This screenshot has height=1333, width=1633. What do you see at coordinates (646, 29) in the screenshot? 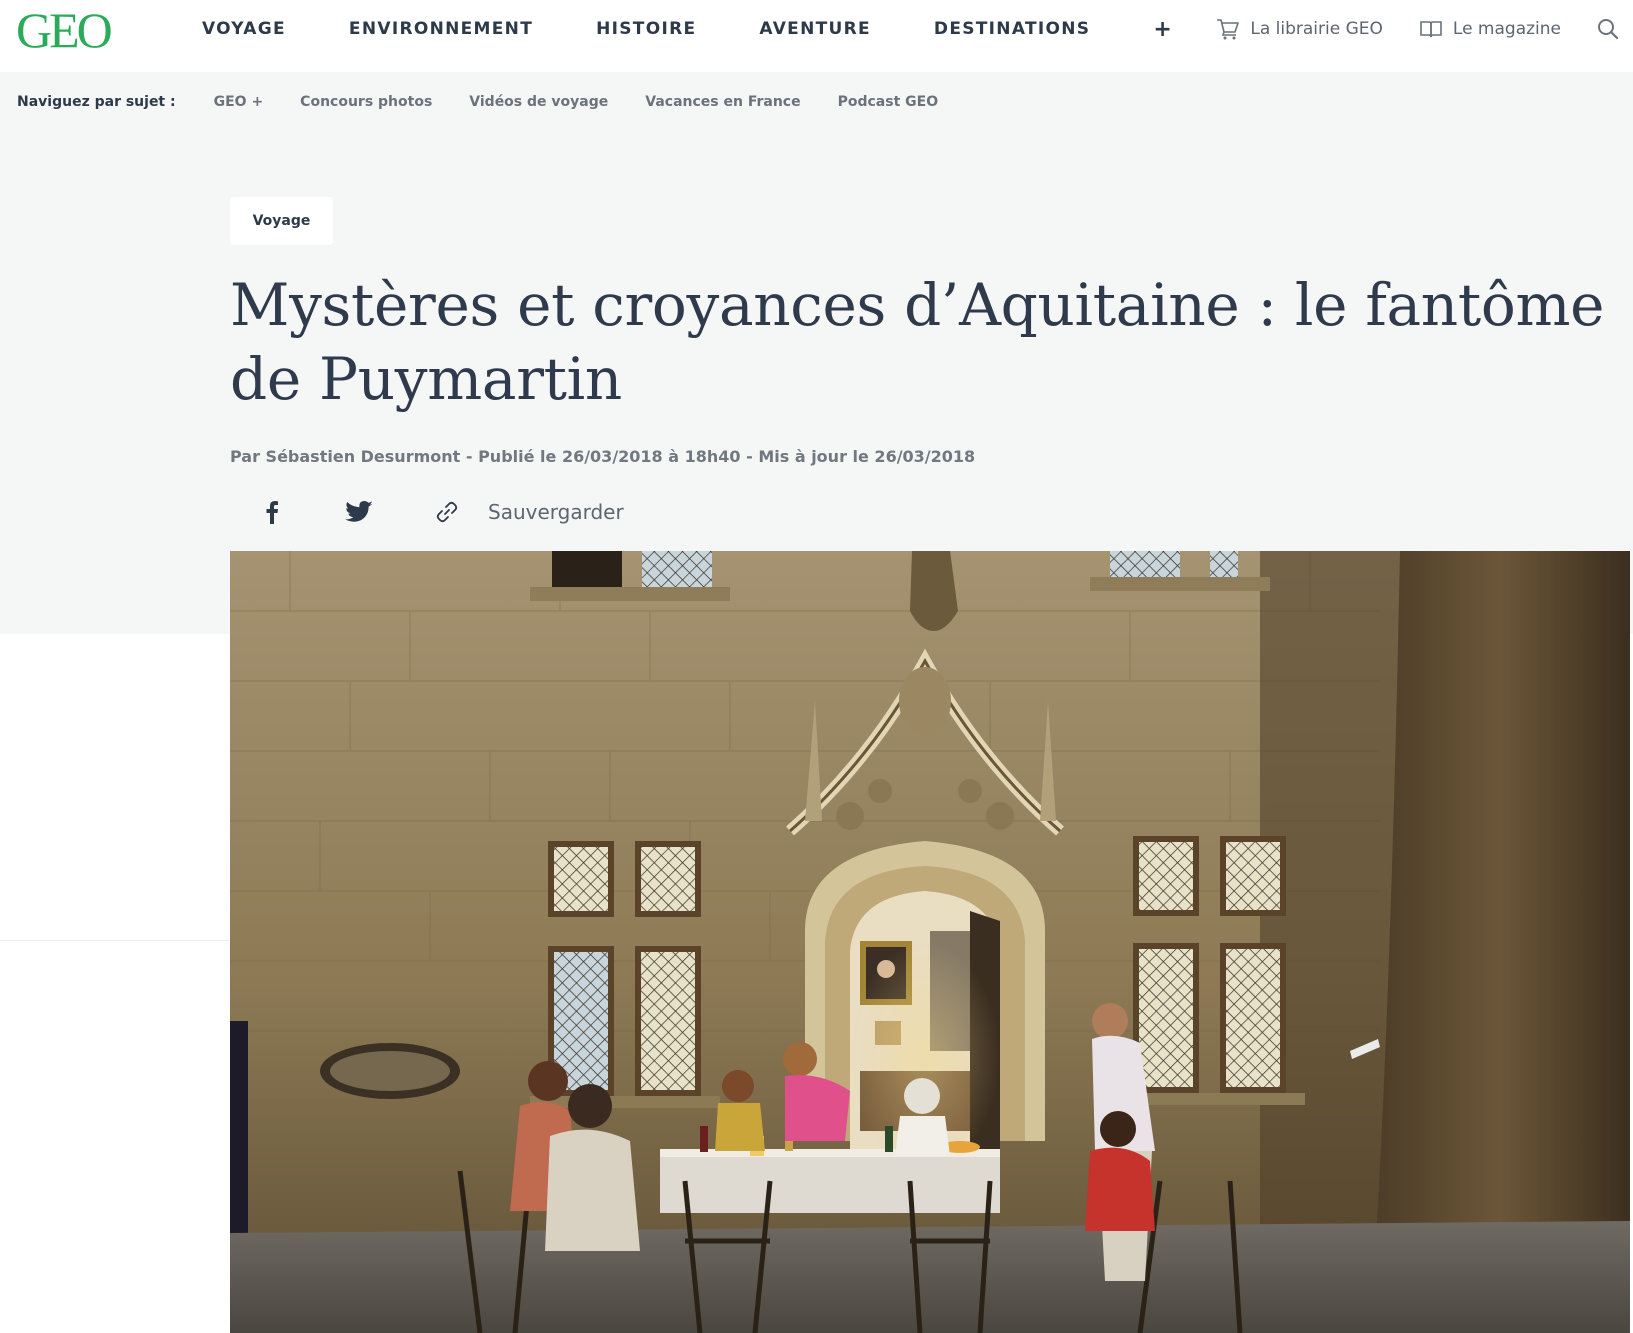
I see `nav-item-histoire: HISTOIRE` at bounding box center [646, 29].